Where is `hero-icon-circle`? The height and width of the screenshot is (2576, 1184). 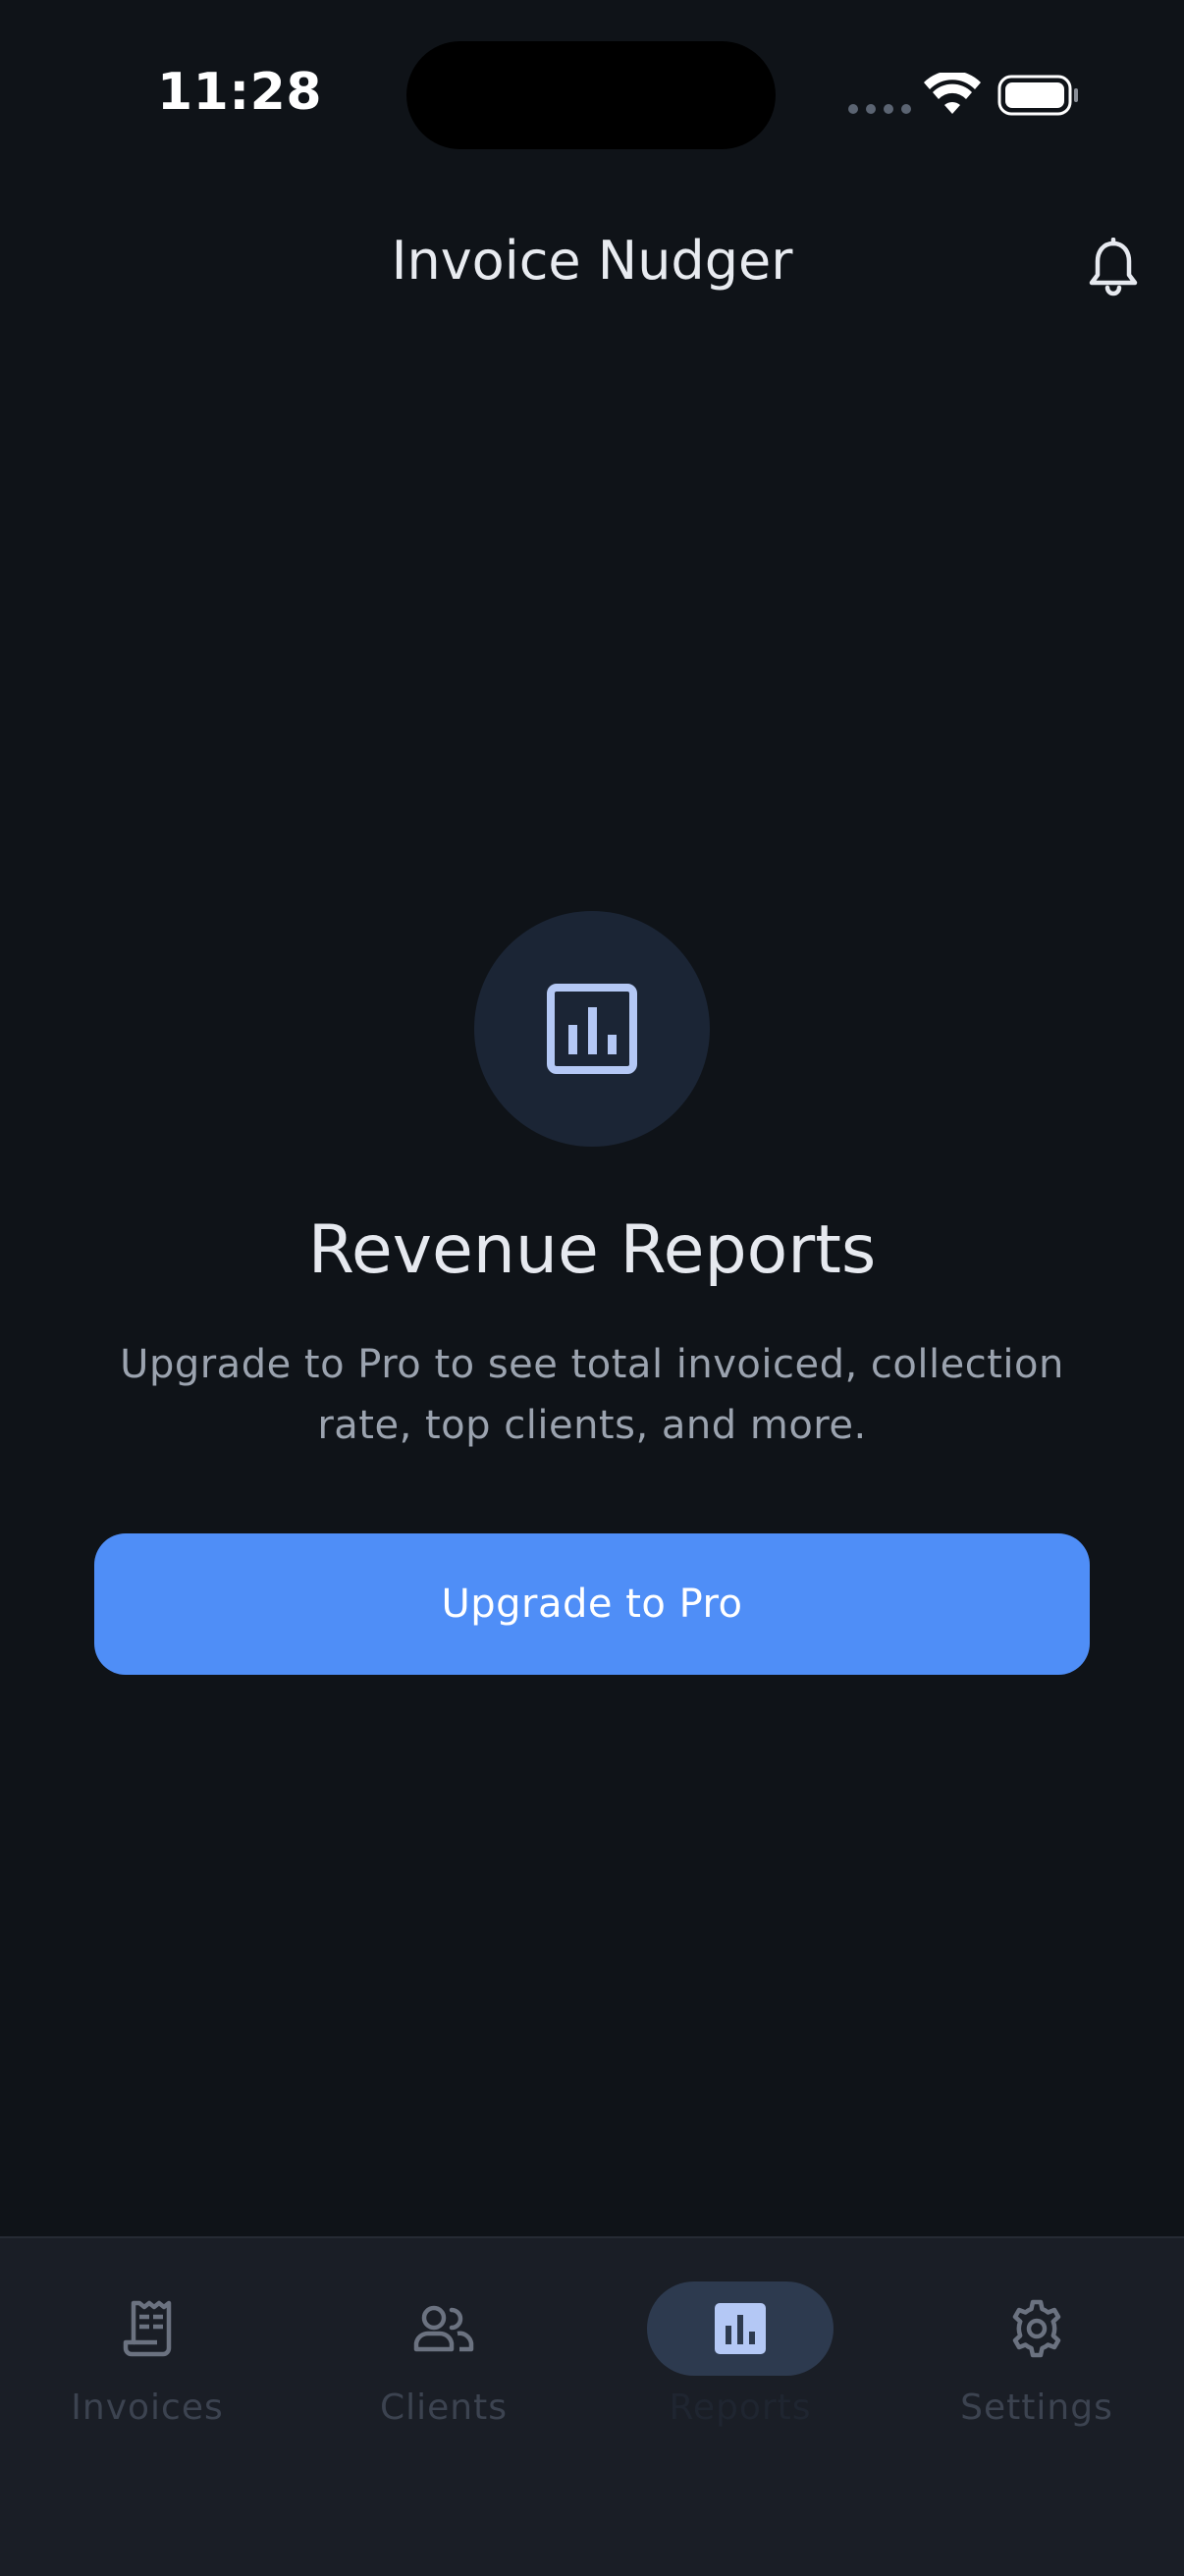
hero-icon-circle is located at coordinates (592, 1029).